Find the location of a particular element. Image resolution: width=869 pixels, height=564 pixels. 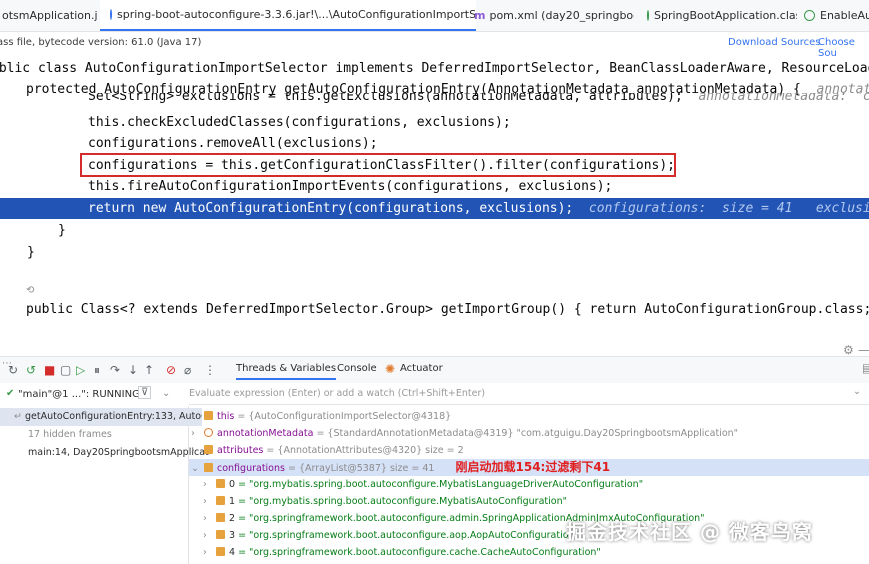

tab-pom-xml: m pom.xml (day20_springbootsm) ✕ is located at coordinates (552, 15).